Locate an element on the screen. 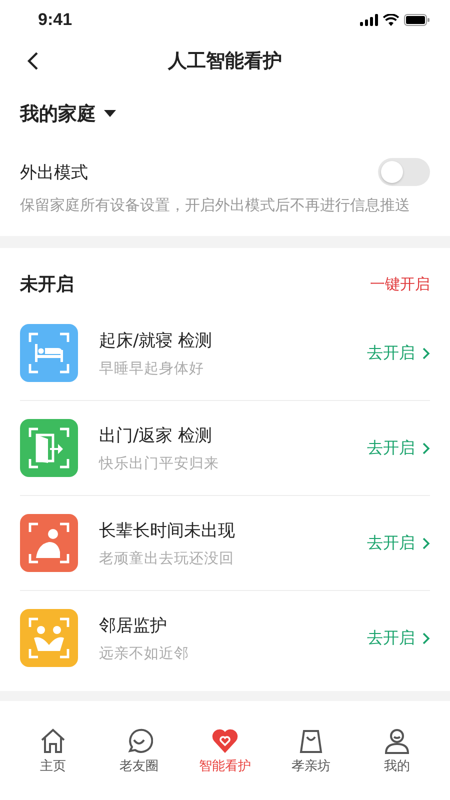 The width and height of the screenshot is (450, 800). status-time: 9:41 is located at coordinates (55, 20).